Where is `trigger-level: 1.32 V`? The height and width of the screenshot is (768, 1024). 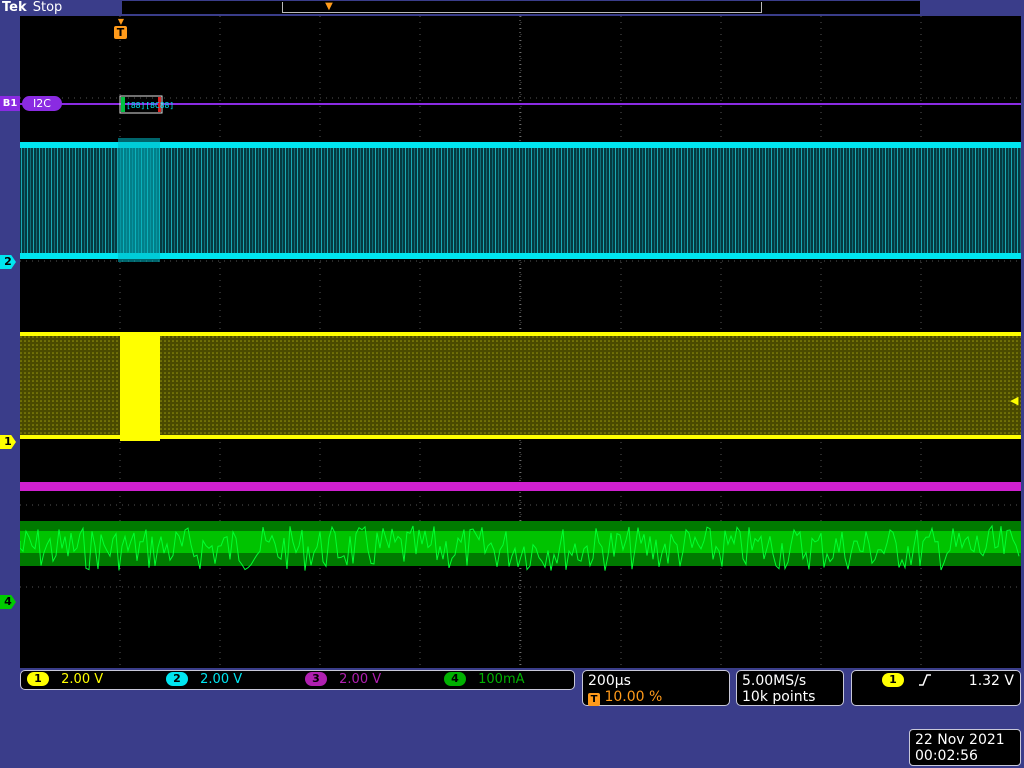 trigger-level: 1.32 V is located at coordinates (991, 681).